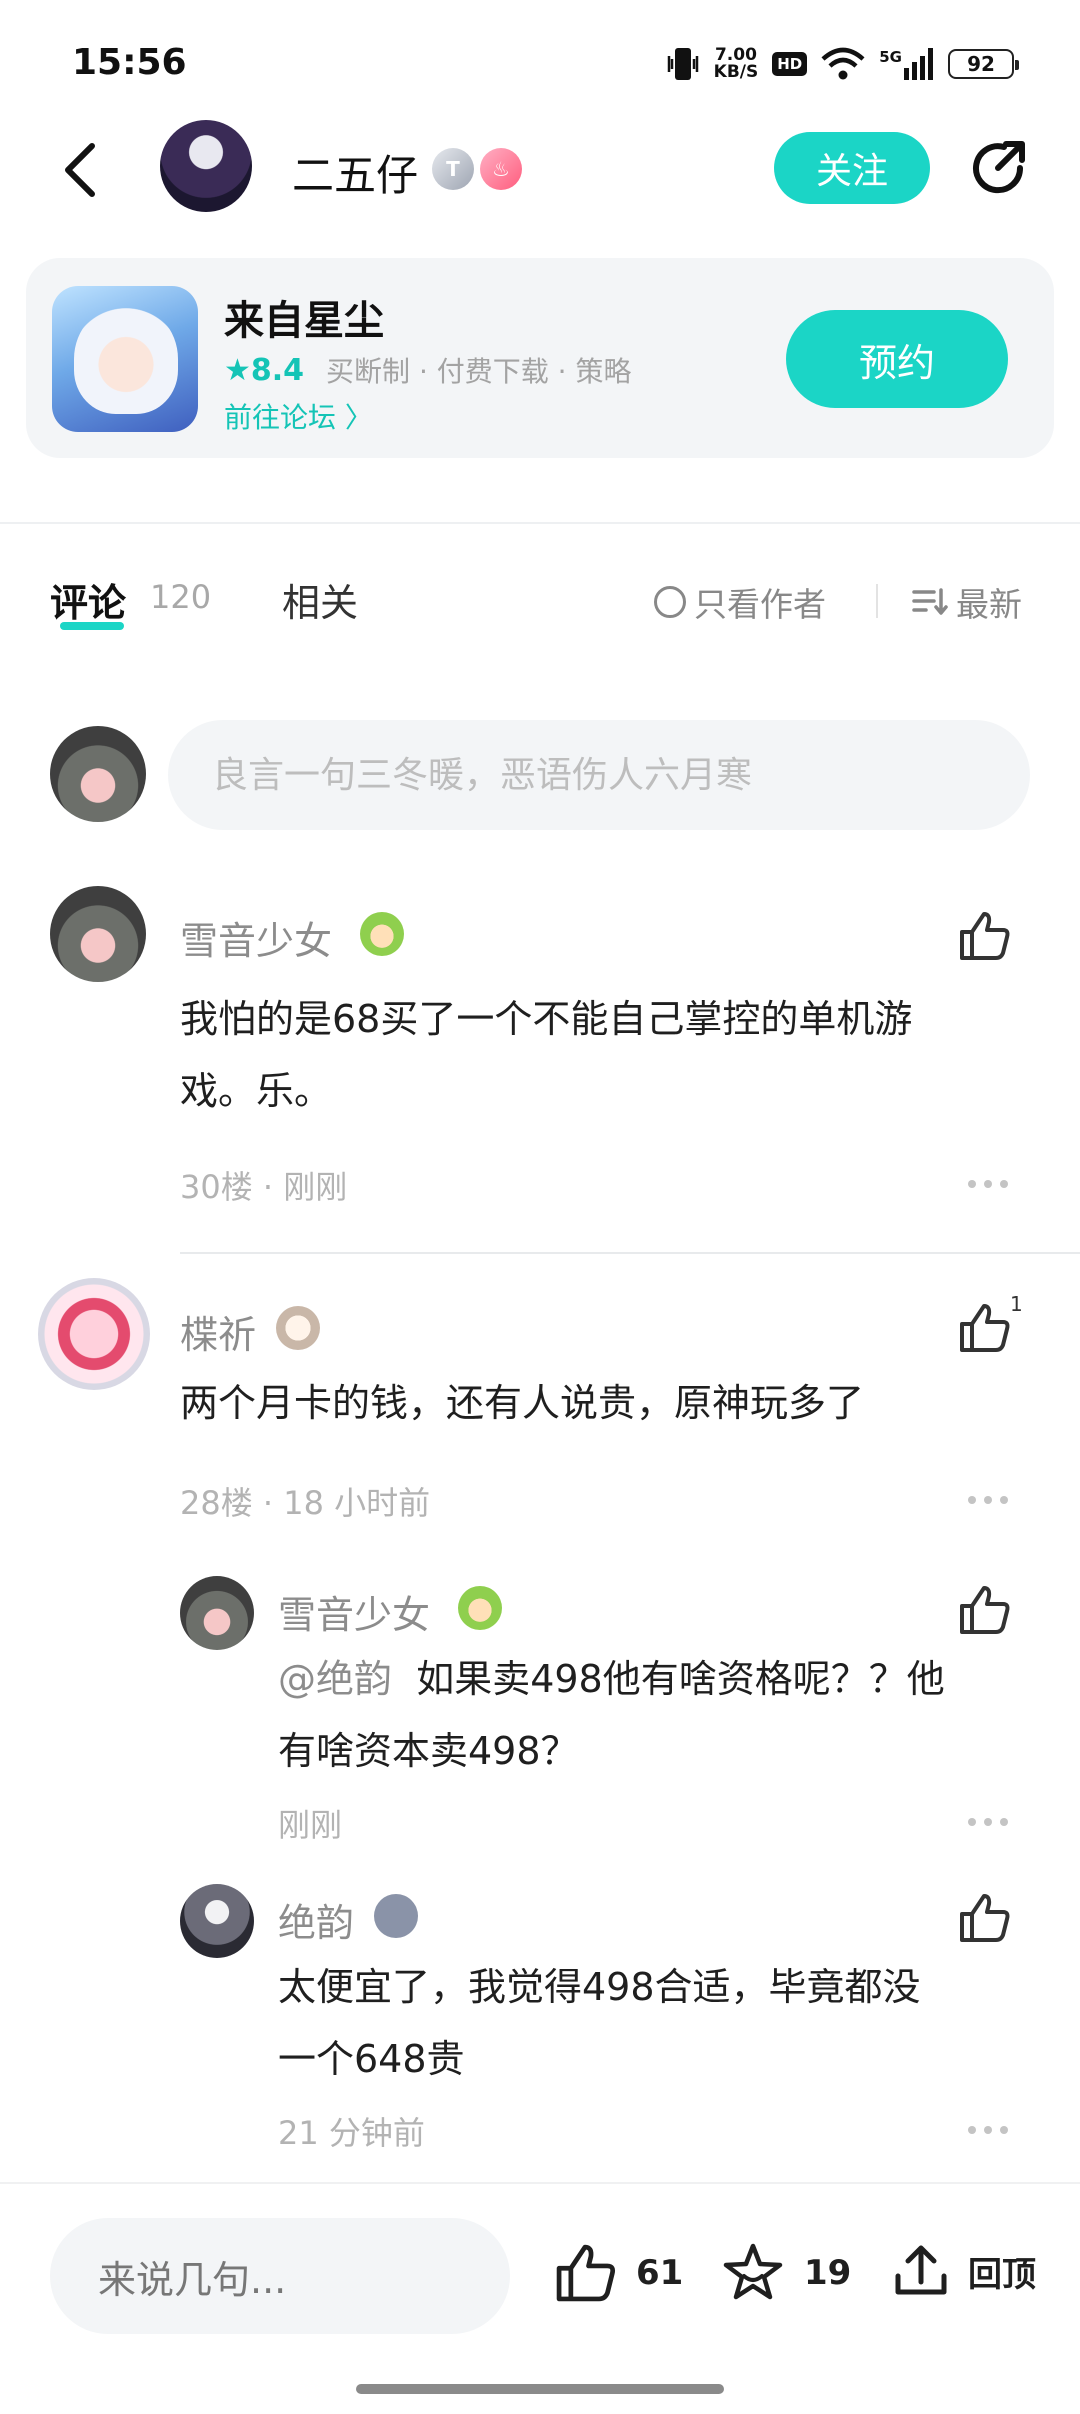  I want to click on game-rating: ★8.4, so click(264, 370).